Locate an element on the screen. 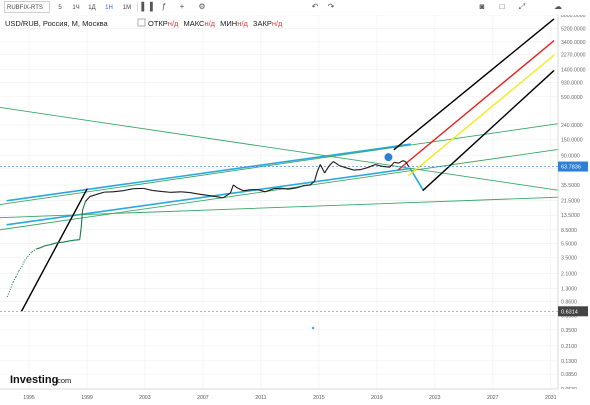 The image size is (590, 405). x-tick-label: 2007 is located at coordinates (203, 398).